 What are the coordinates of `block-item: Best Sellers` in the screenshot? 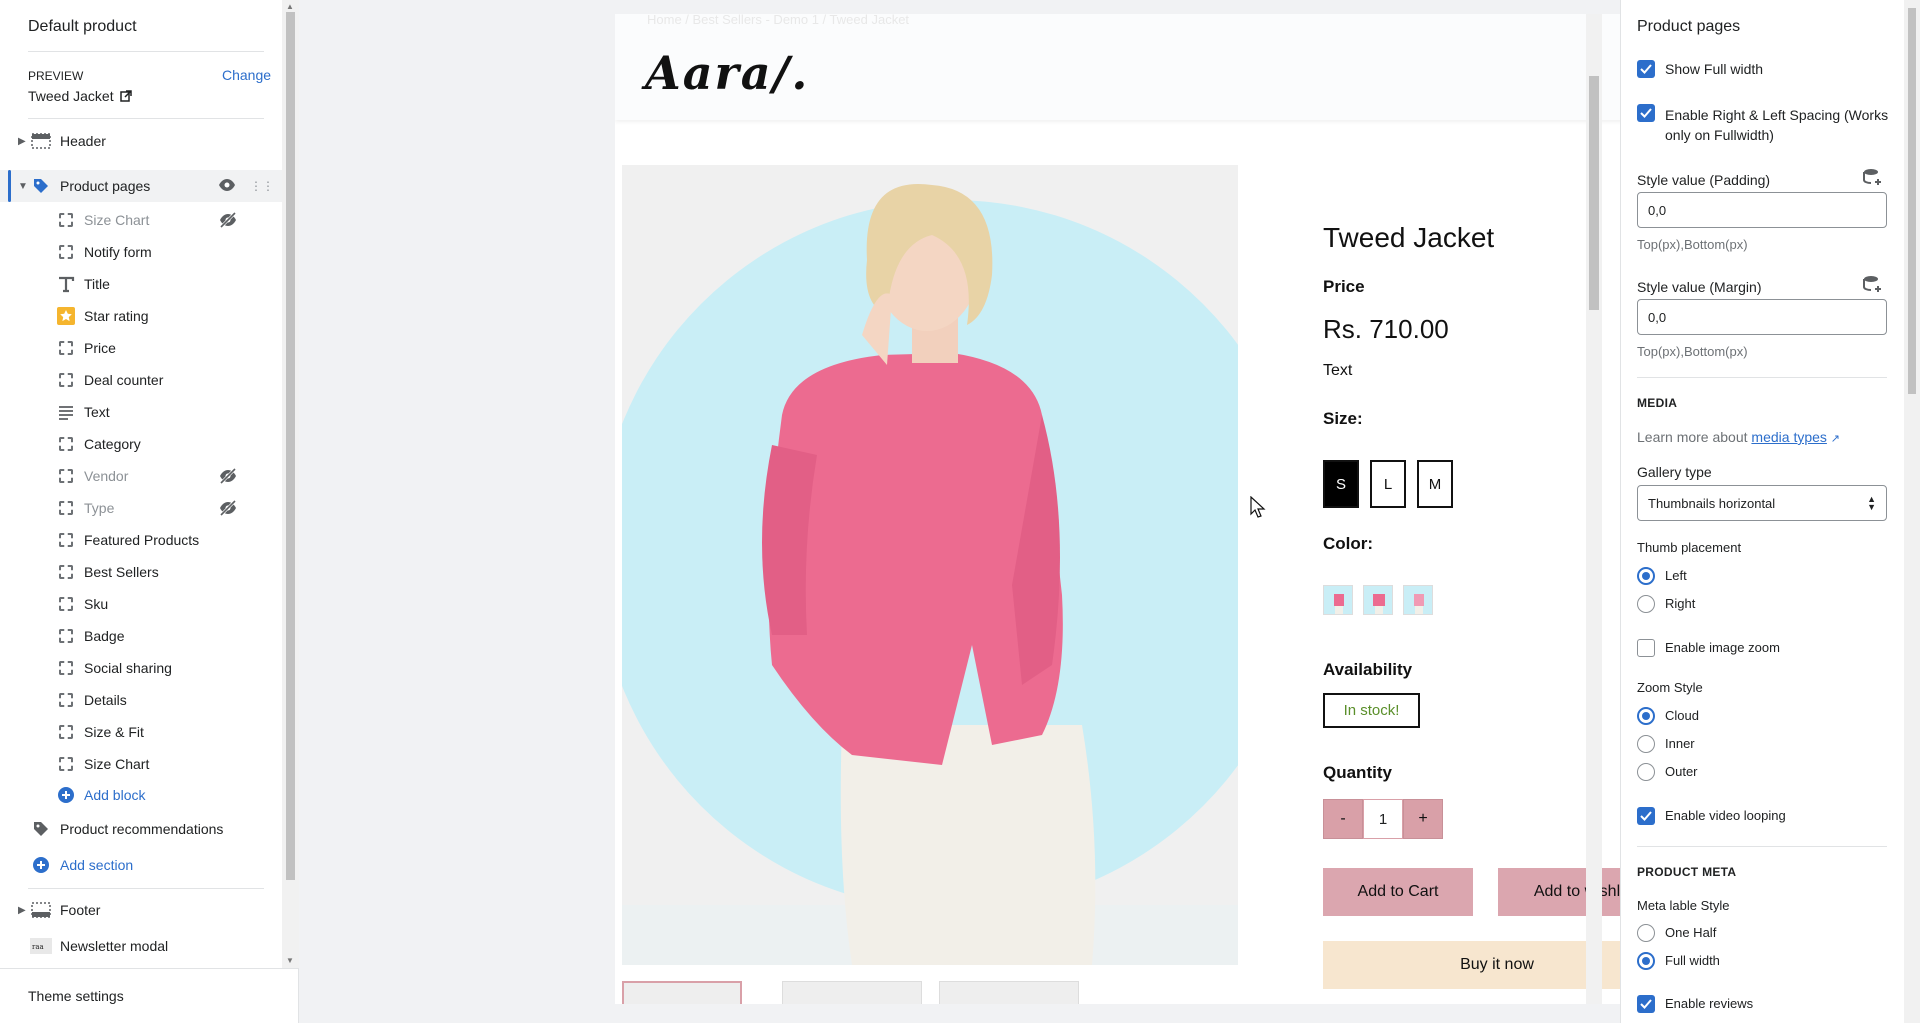 It's located at (141, 572).